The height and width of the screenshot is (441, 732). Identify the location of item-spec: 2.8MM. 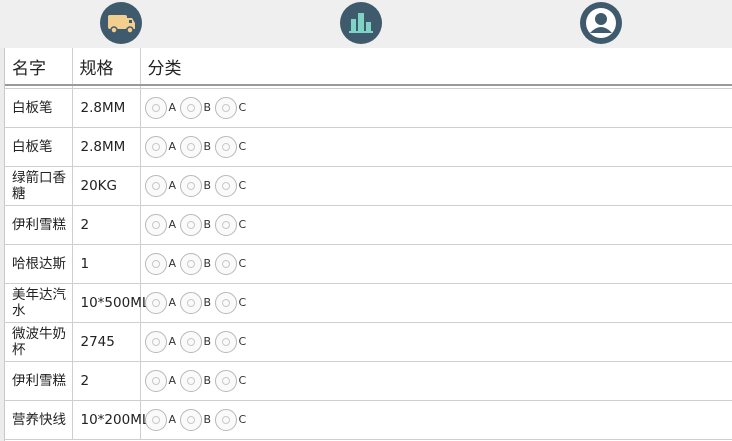
(106, 147).